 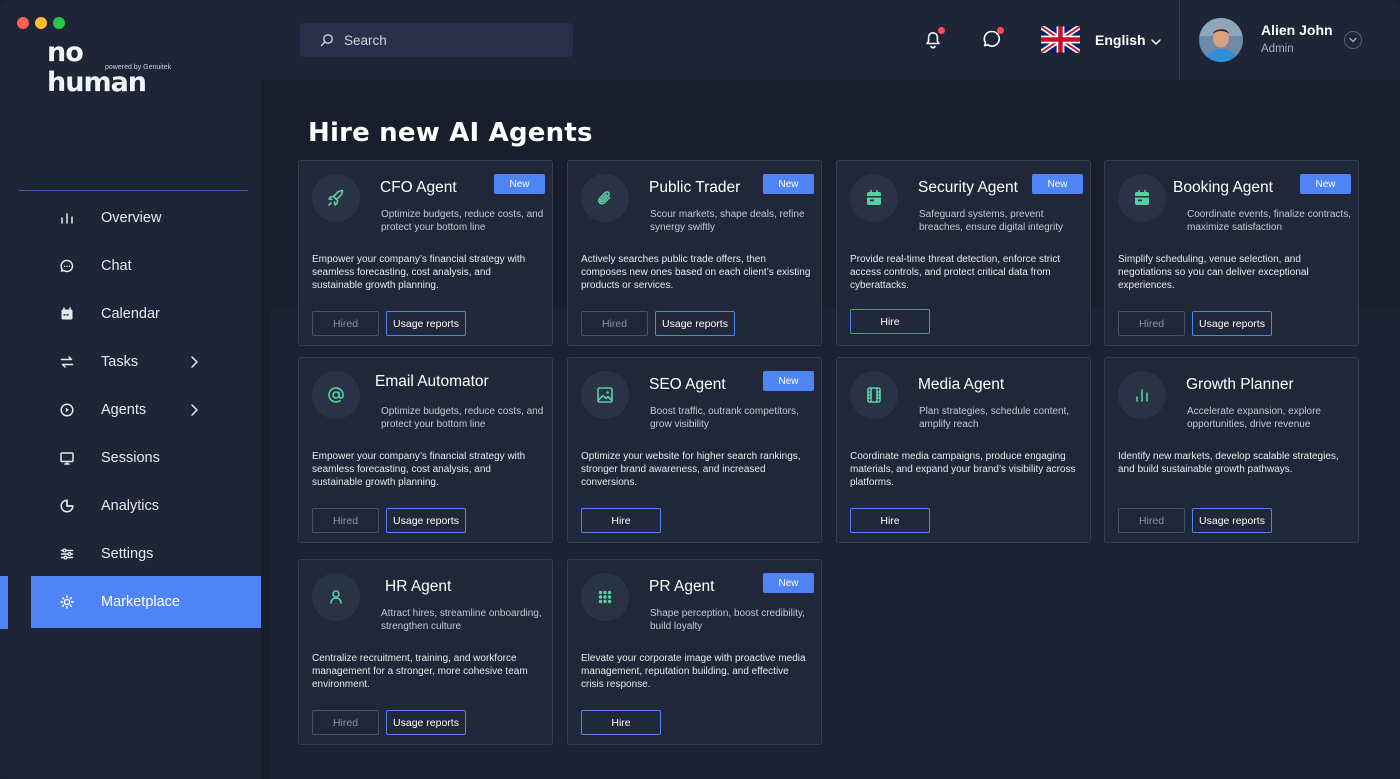 I want to click on sidebar-item-label: Settings, so click(x=127, y=554).